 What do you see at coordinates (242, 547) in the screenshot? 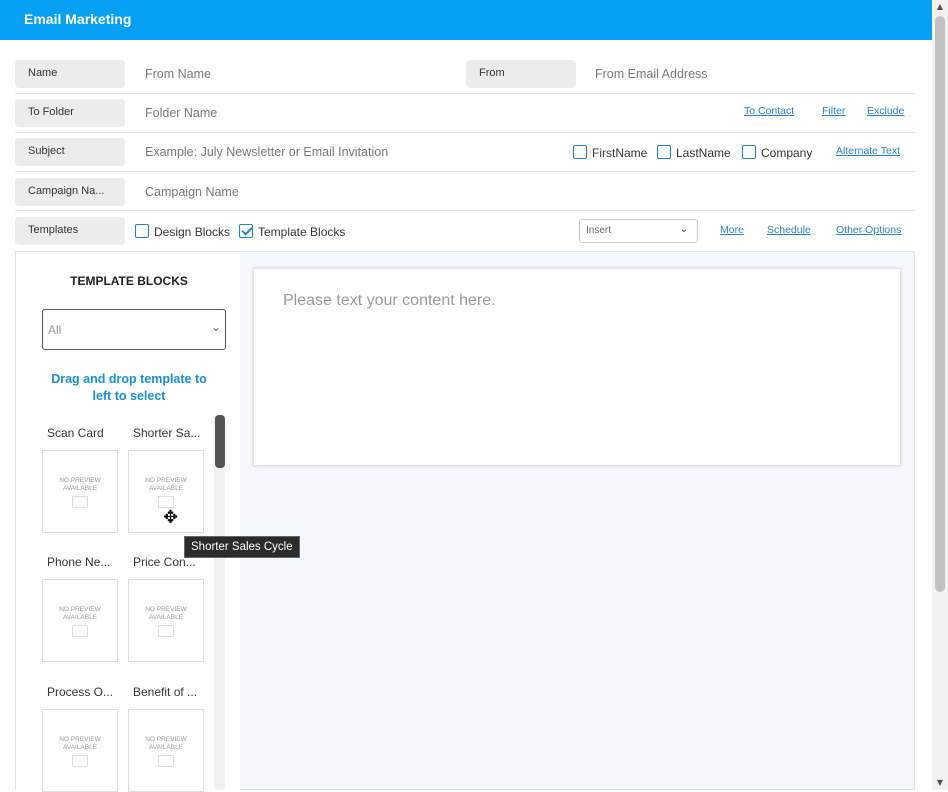
I see `template-tooltip: Shorter Sales Cycle` at bounding box center [242, 547].